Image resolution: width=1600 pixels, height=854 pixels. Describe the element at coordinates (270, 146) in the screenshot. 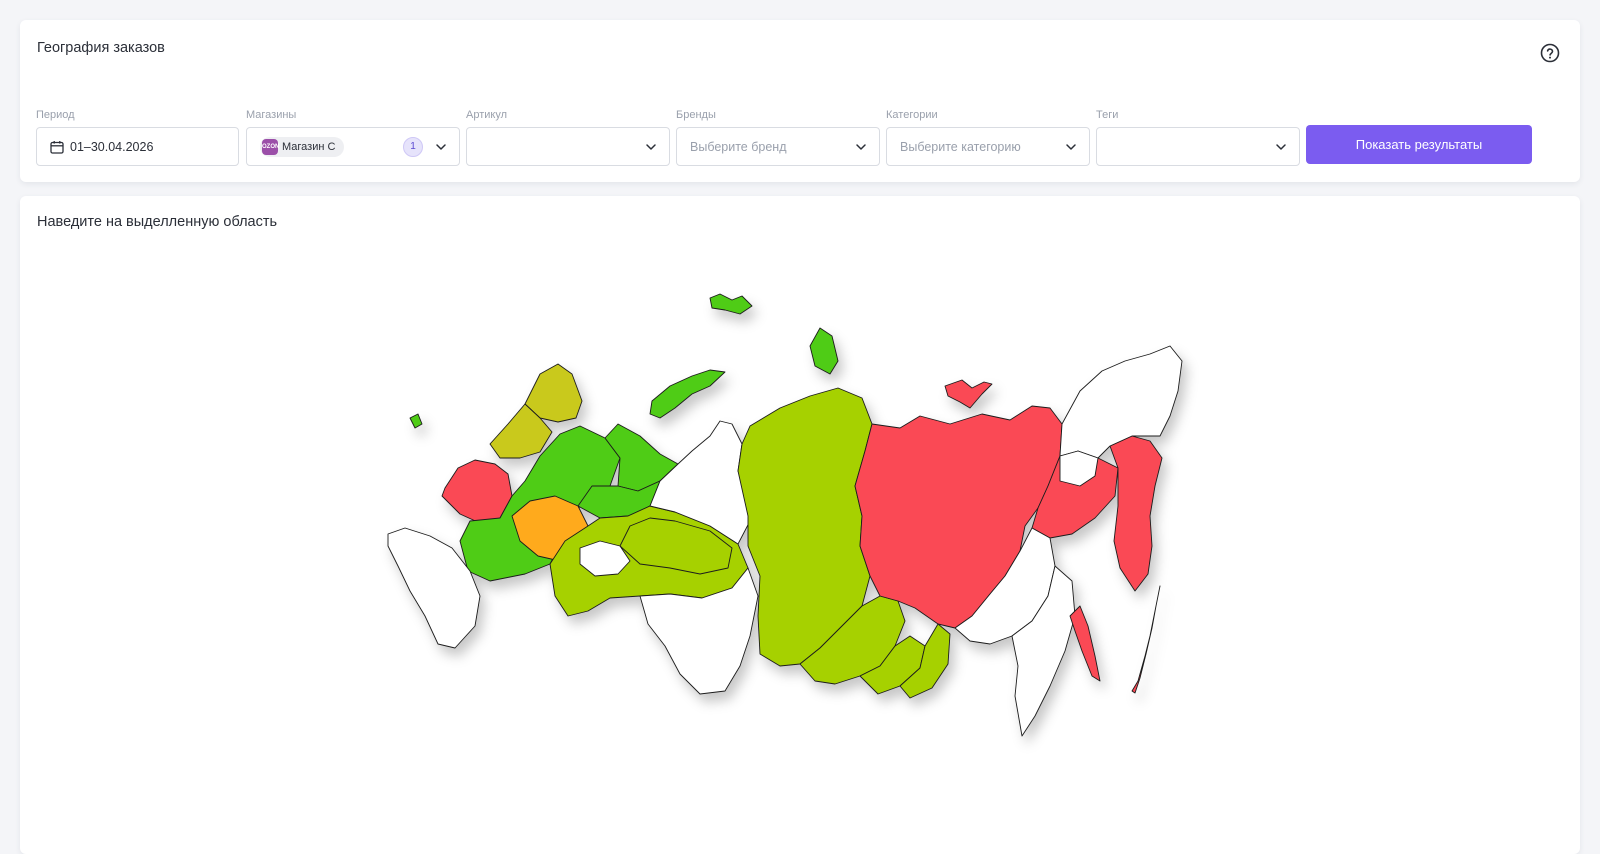

I see `ozon-logo-icon: OZON` at that location.